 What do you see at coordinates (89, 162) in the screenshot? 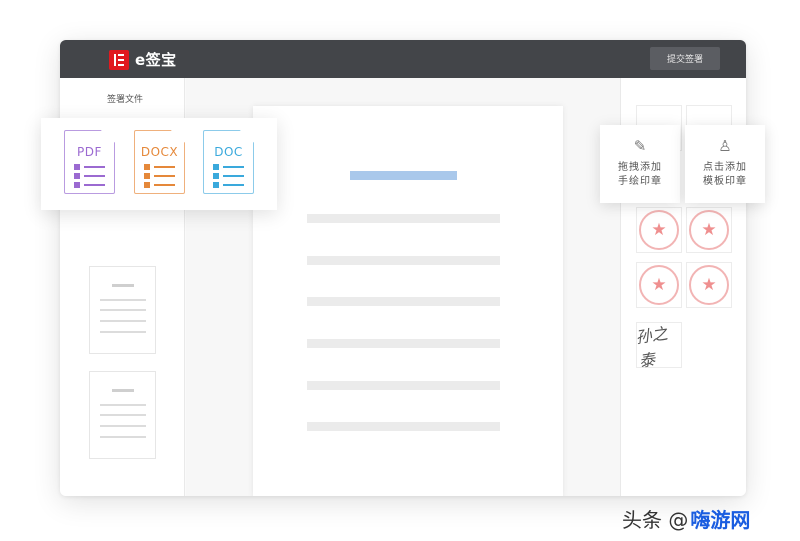
I see `pdf-file-icon: PDF` at bounding box center [89, 162].